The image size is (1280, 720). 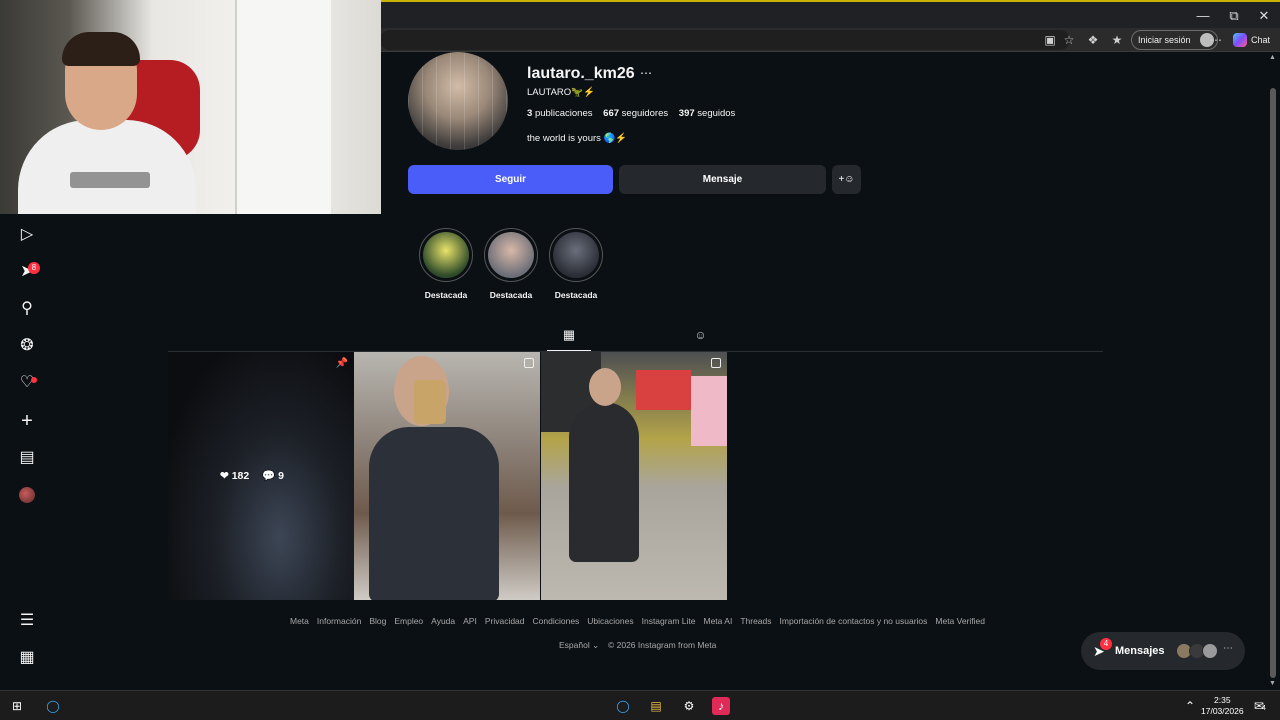 I want to click on footer-link: Instagram Lite, so click(x=669, y=621).